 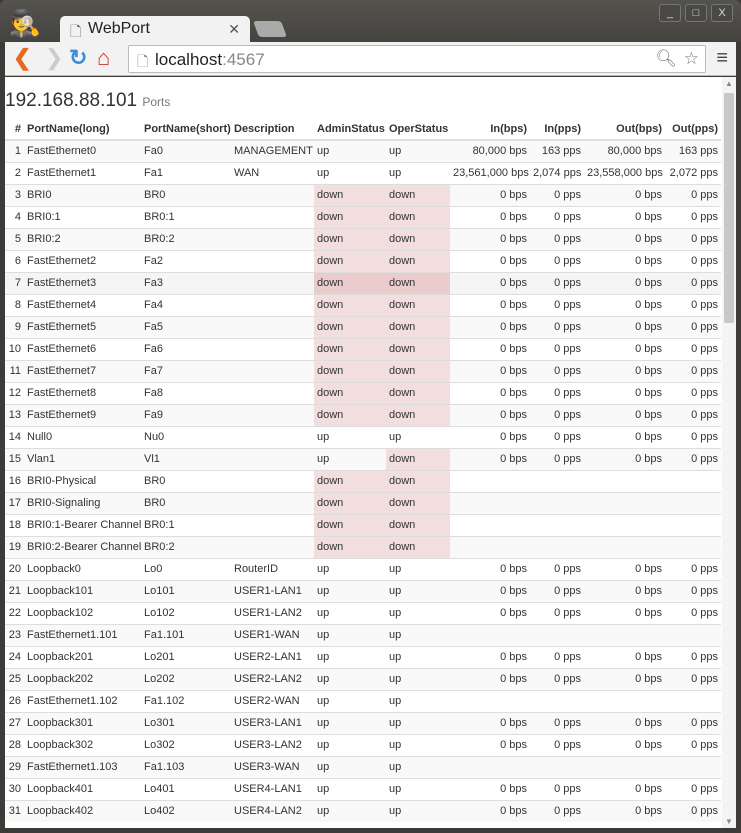 I want to click on new-tab-button, so click(x=270, y=29).